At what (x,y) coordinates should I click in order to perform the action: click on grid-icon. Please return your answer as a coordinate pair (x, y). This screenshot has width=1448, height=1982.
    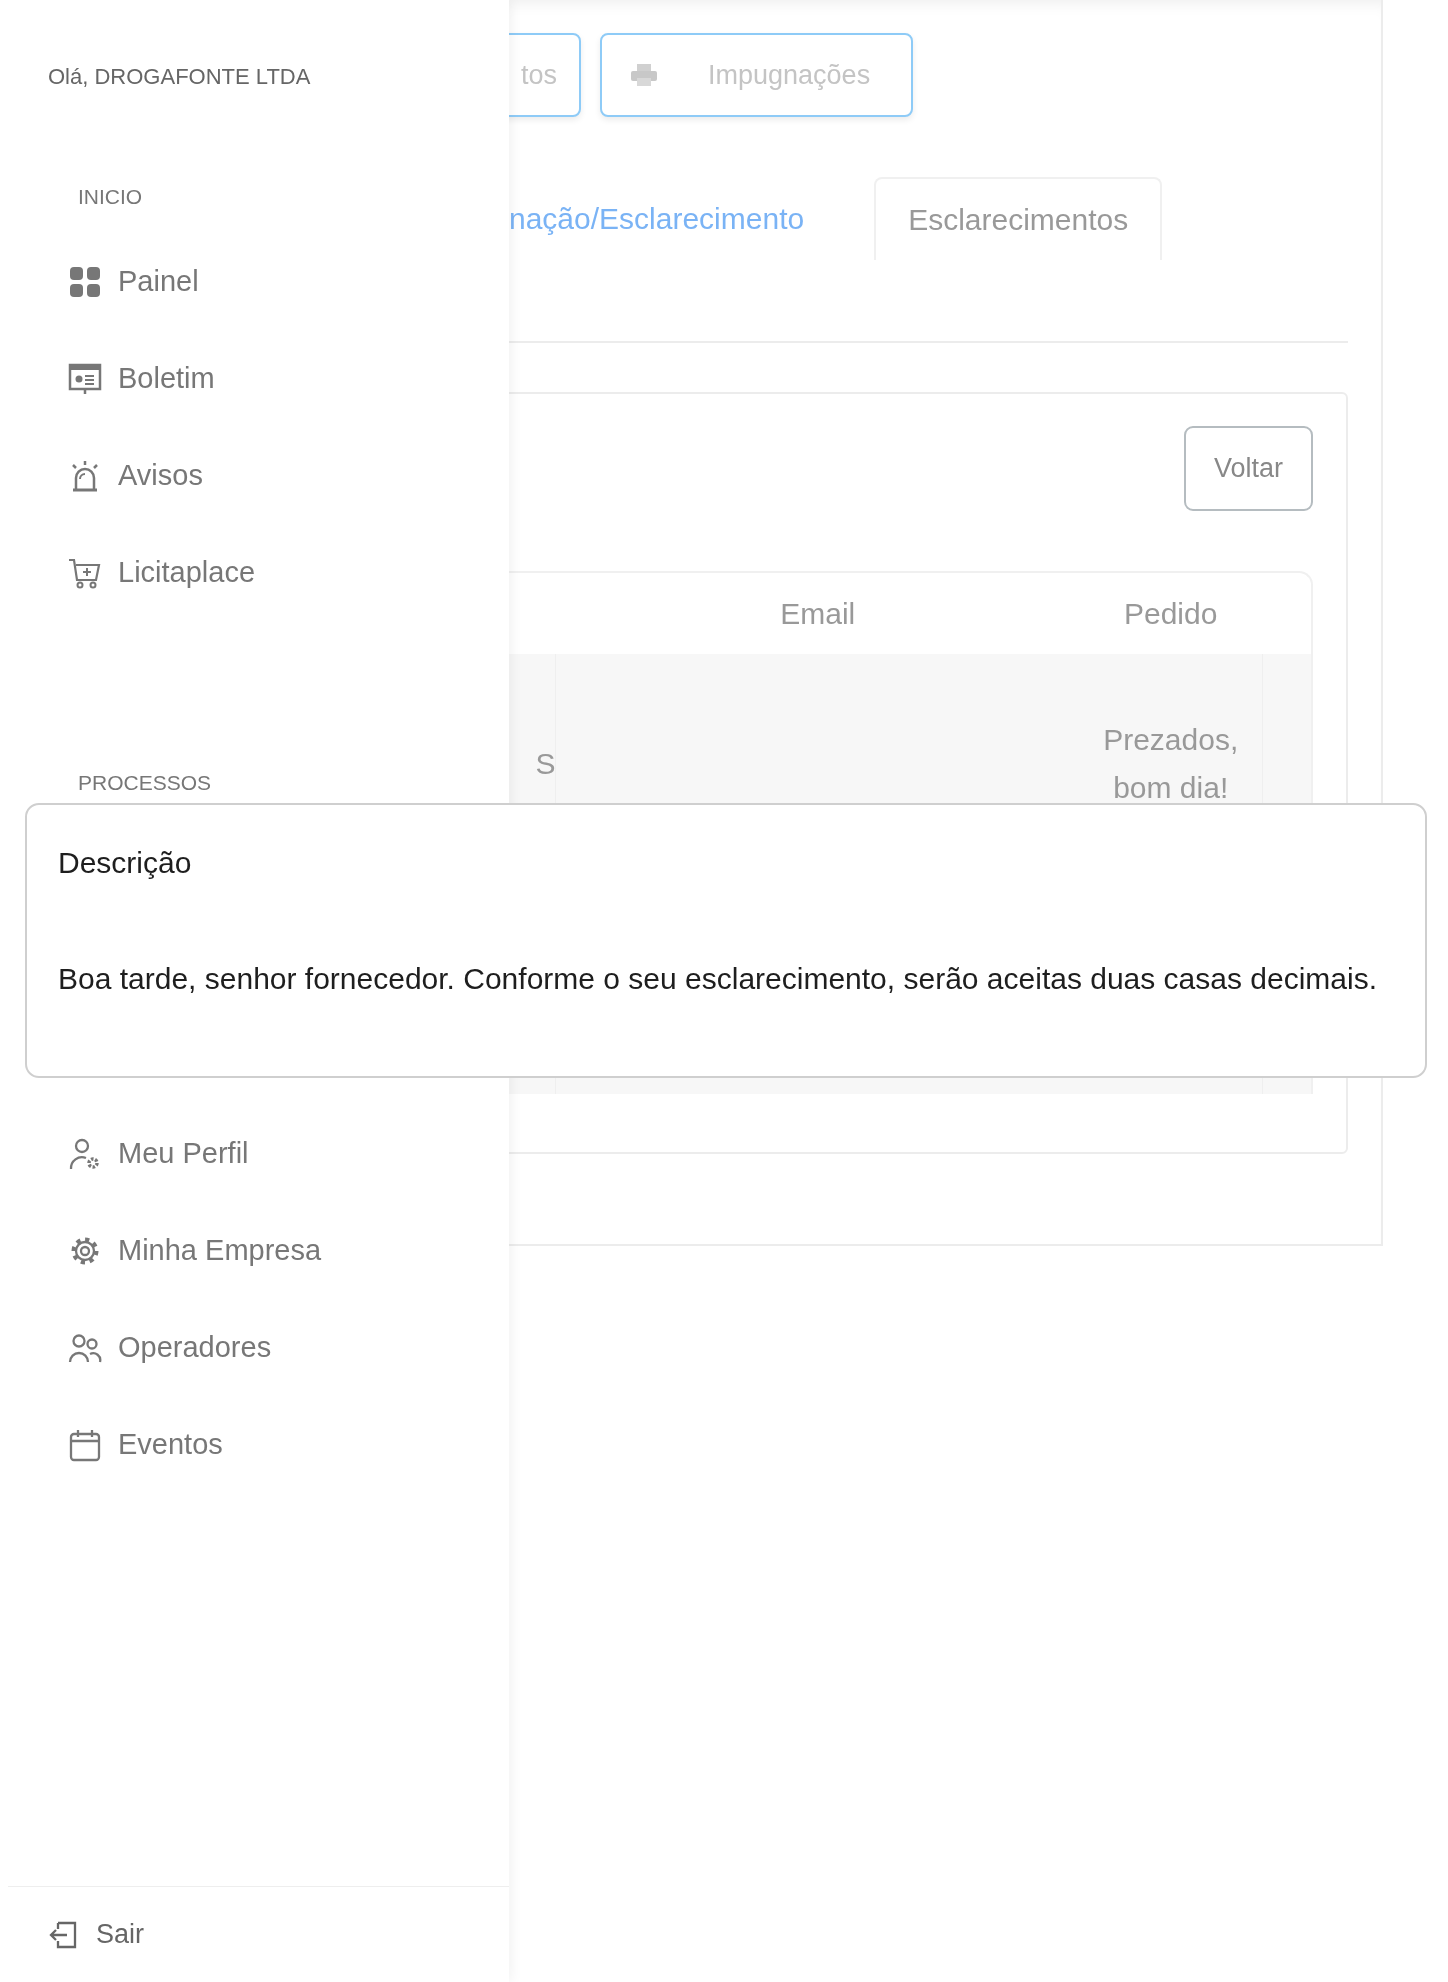
    Looking at the image, I should click on (85, 281).